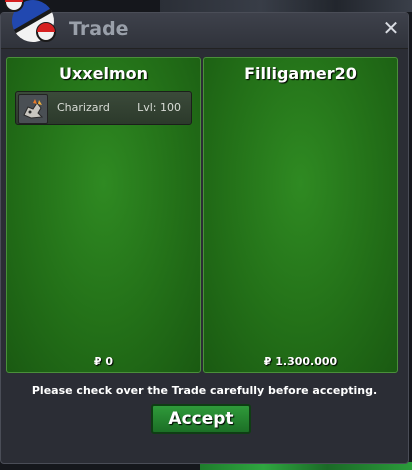  Describe the element at coordinates (201, 419) in the screenshot. I see `accept-button: Accept` at that location.